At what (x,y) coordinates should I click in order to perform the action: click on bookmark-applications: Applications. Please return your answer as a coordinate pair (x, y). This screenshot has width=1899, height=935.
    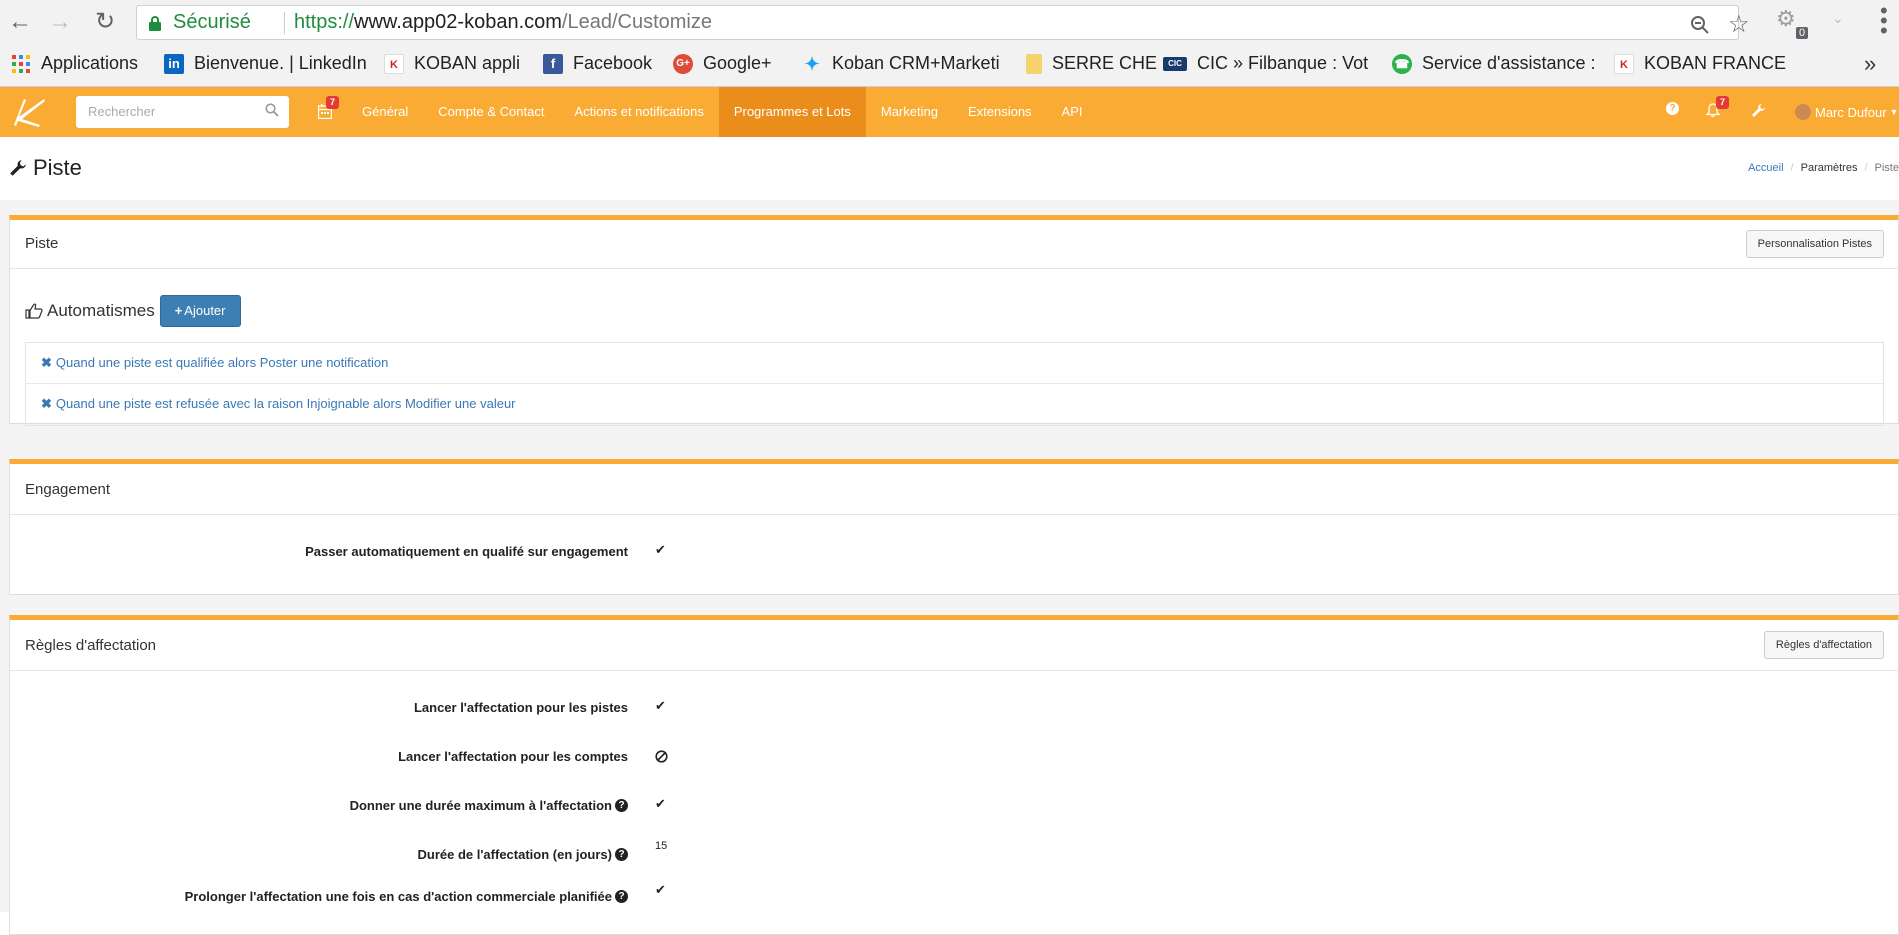
    Looking at the image, I should click on (74, 63).